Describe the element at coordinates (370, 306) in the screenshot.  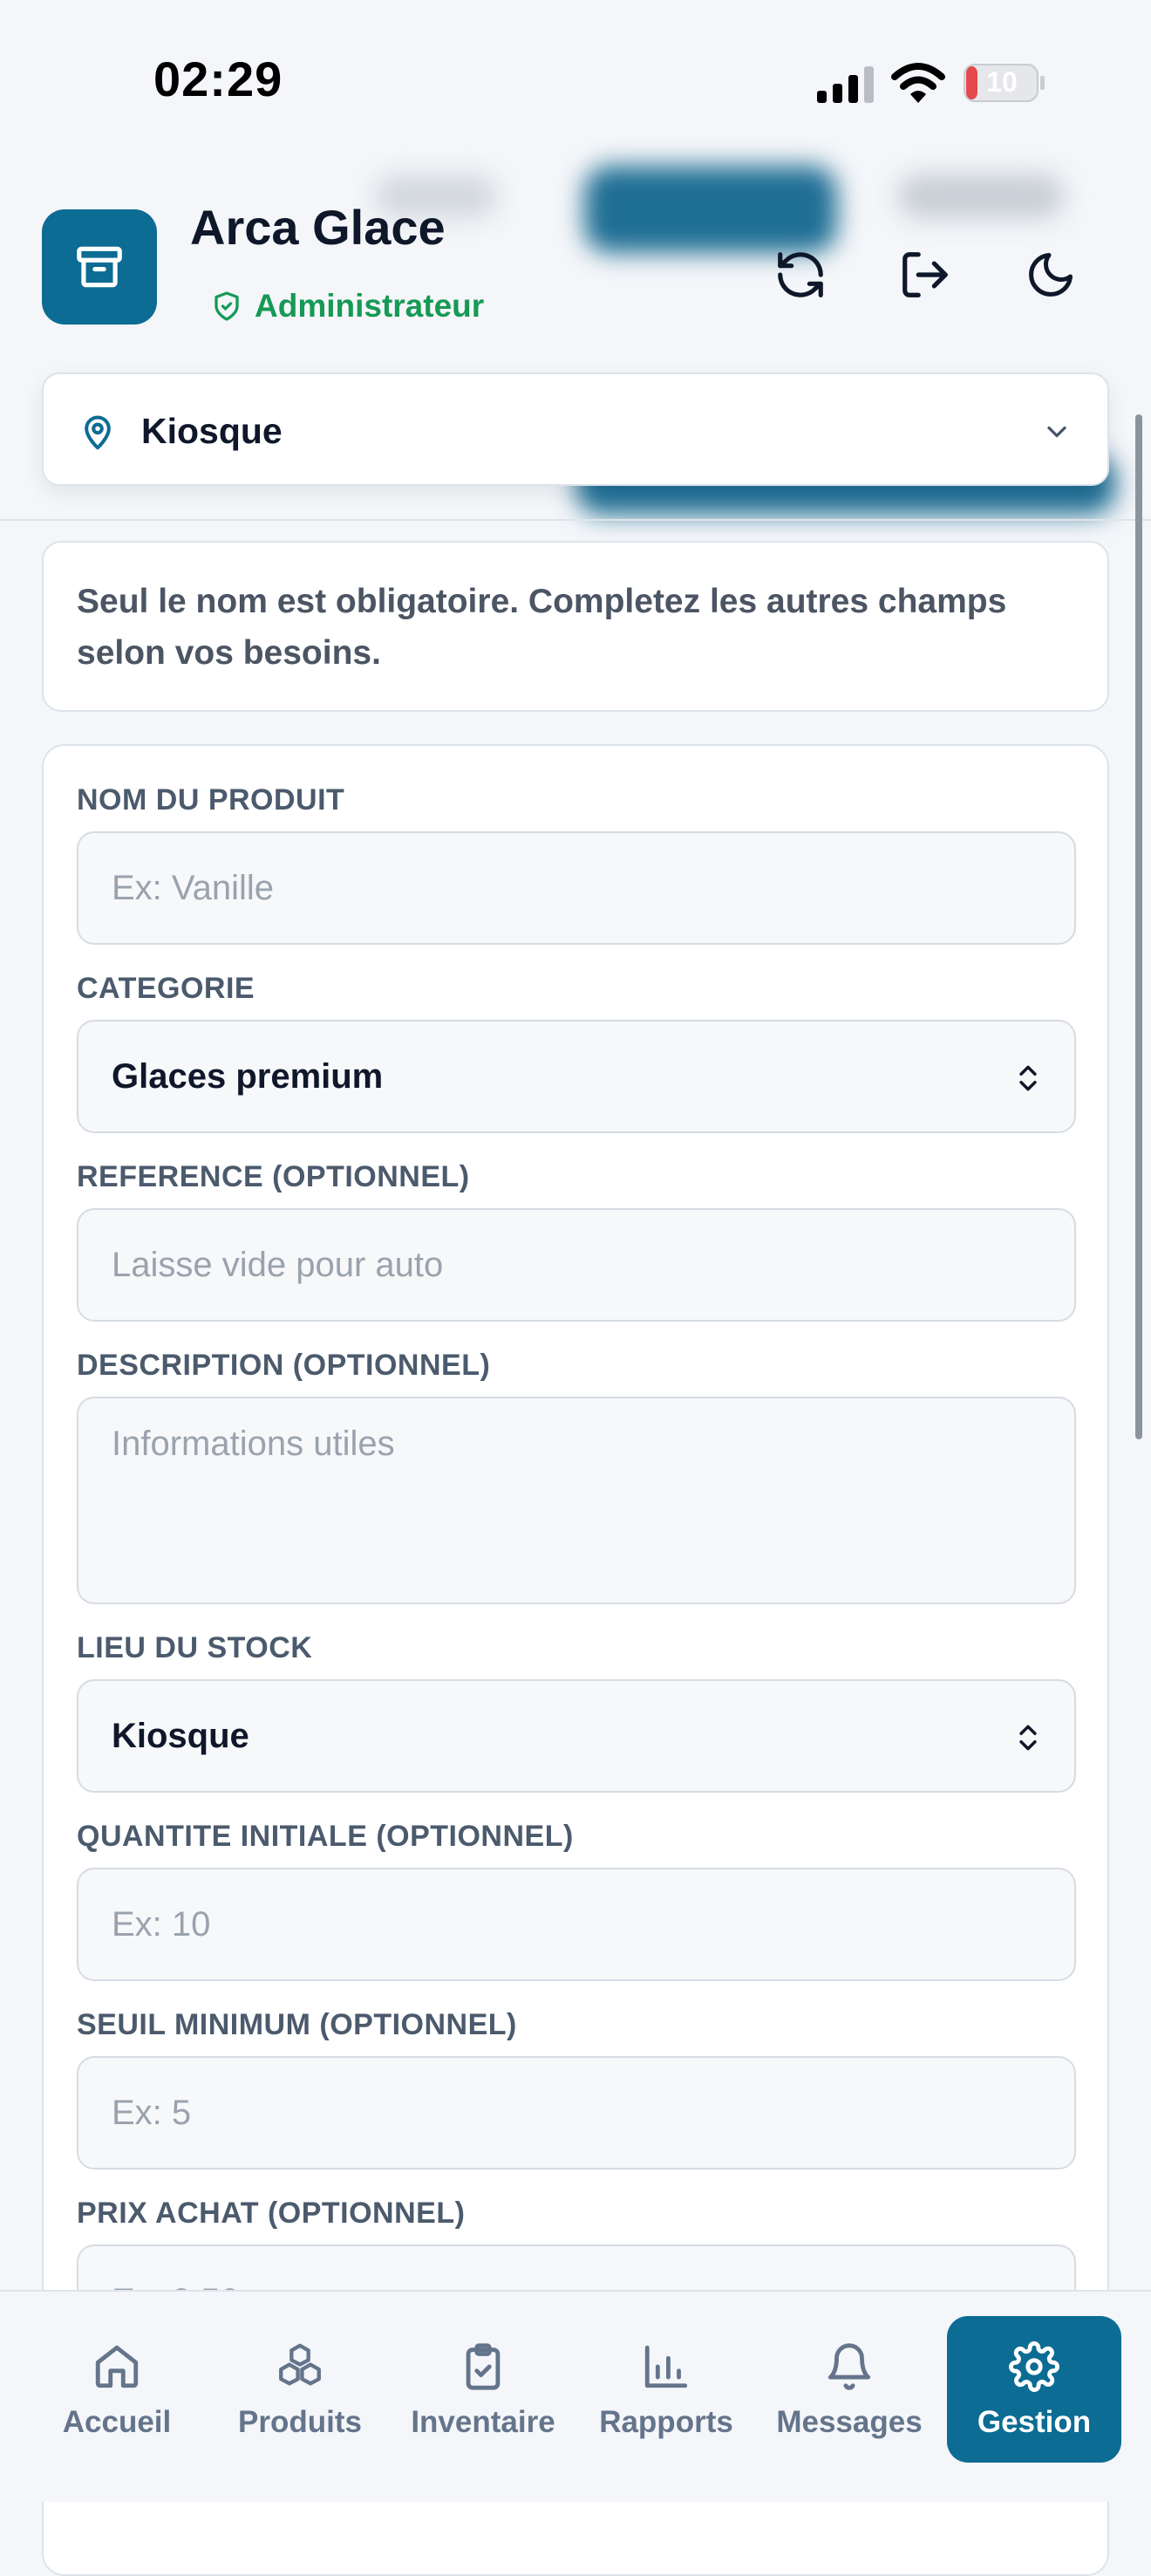
I see `role-label: Administrateur` at that location.